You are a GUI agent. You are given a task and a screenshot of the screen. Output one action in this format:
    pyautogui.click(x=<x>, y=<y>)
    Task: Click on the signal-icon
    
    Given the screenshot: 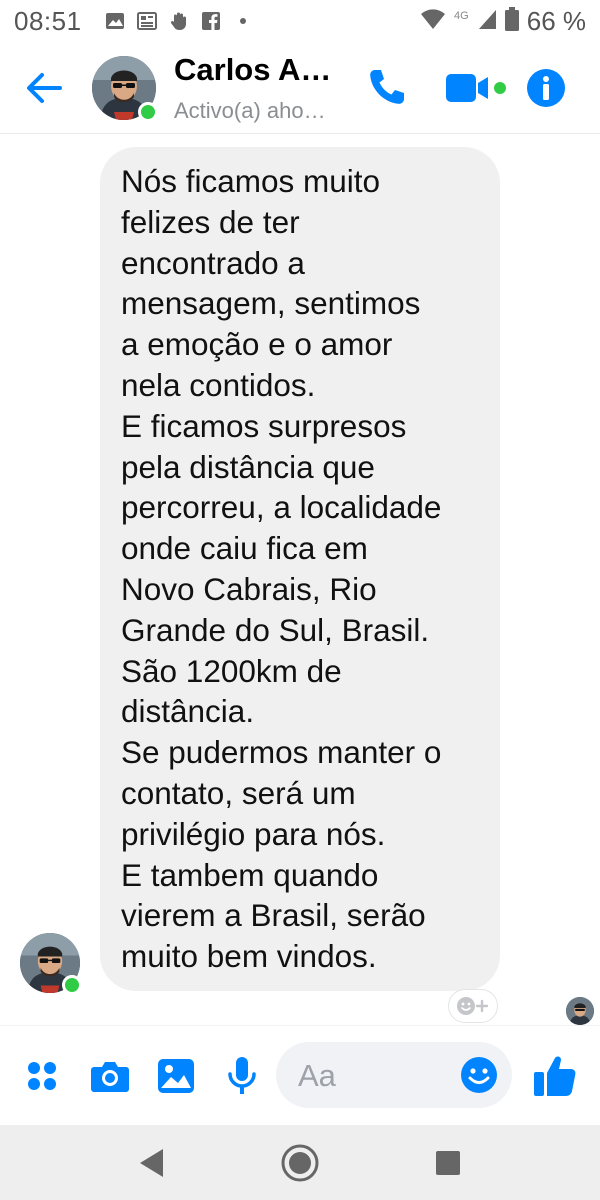 What is the action you would take?
    pyautogui.click(x=487, y=21)
    